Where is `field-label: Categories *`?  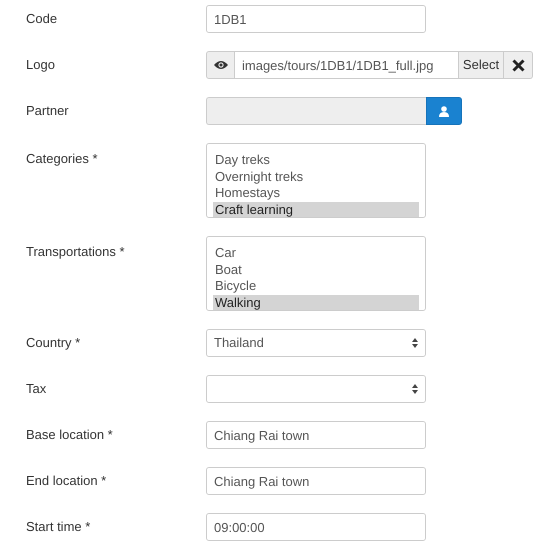 field-label: Categories * is located at coordinates (62, 159).